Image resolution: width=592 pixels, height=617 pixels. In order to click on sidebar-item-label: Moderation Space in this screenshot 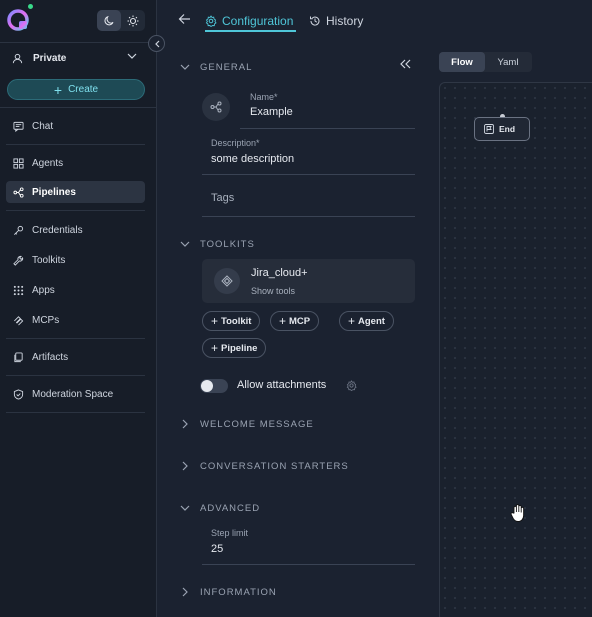, I will do `click(73, 394)`.